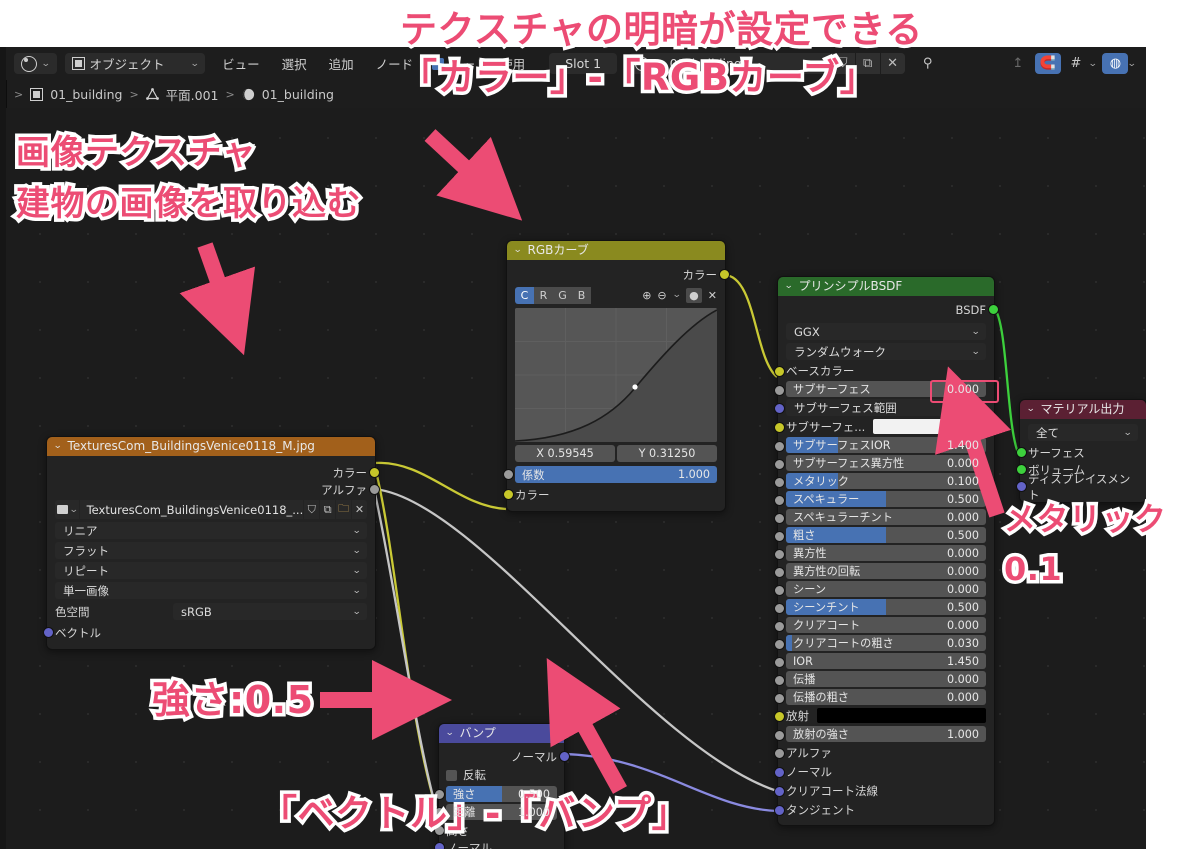 This screenshot has width=1200, height=849. I want to click on bsdf-row: 放射の強さ 1.000, so click(879, 734).